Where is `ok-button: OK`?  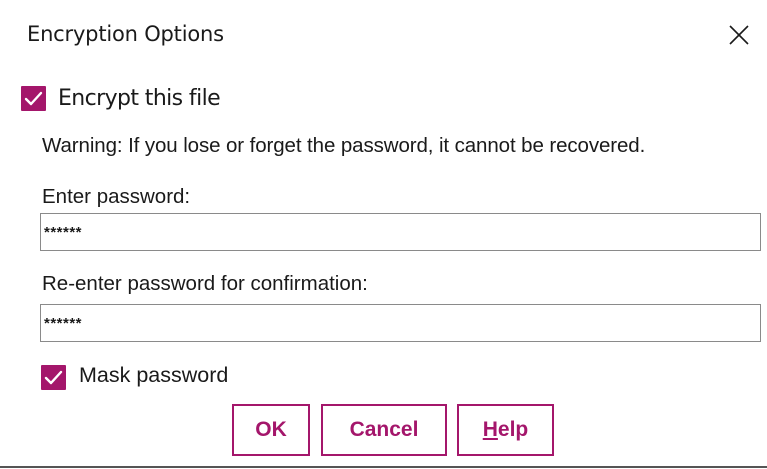 ok-button: OK is located at coordinates (271, 430).